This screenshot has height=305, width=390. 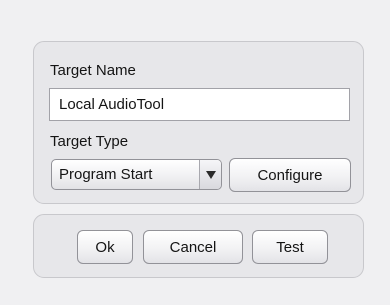 I want to click on target-type-selected-value: Program Start, so click(x=106, y=174).